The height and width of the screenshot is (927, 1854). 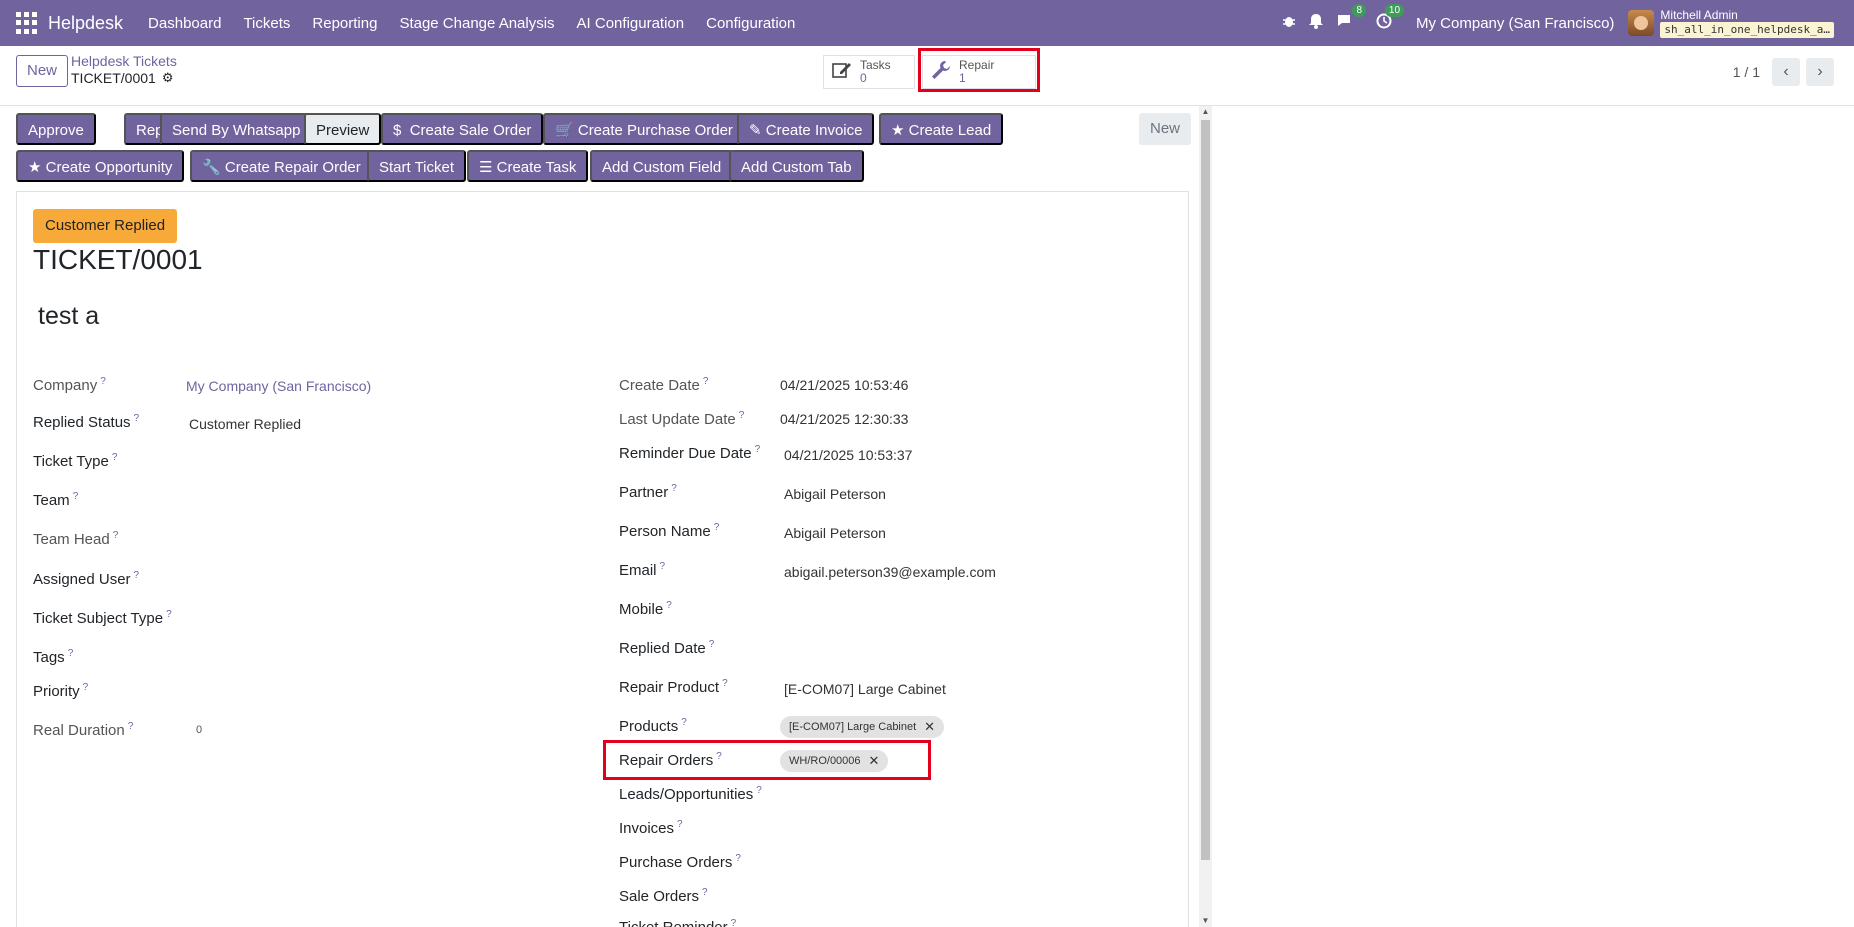 I want to click on create-date-value: 04/21/2025 10:53:46, so click(x=844, y=385).